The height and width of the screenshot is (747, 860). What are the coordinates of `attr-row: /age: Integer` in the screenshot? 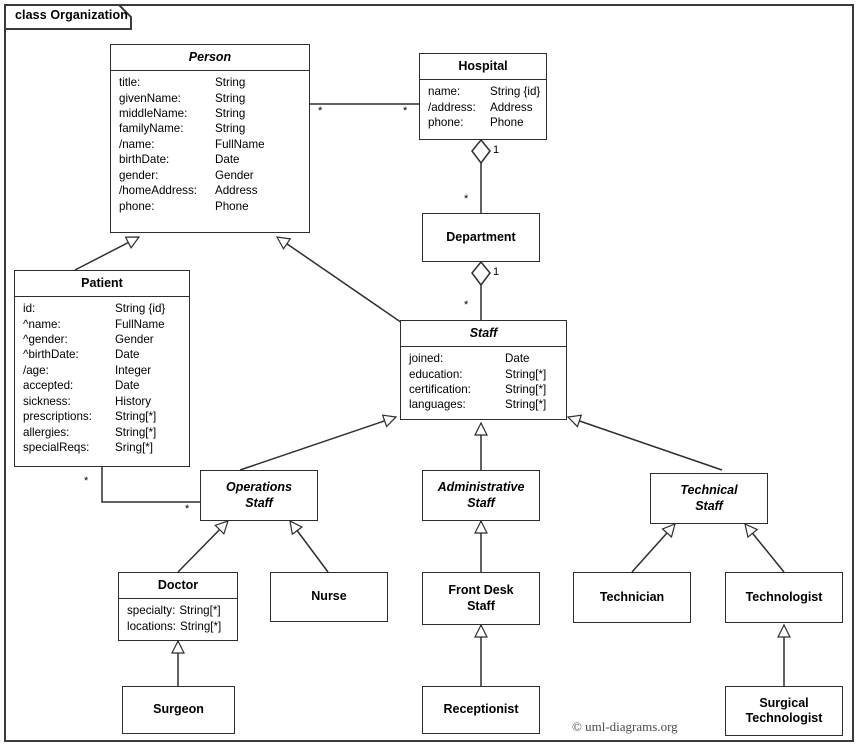 It's located at (102, 370).